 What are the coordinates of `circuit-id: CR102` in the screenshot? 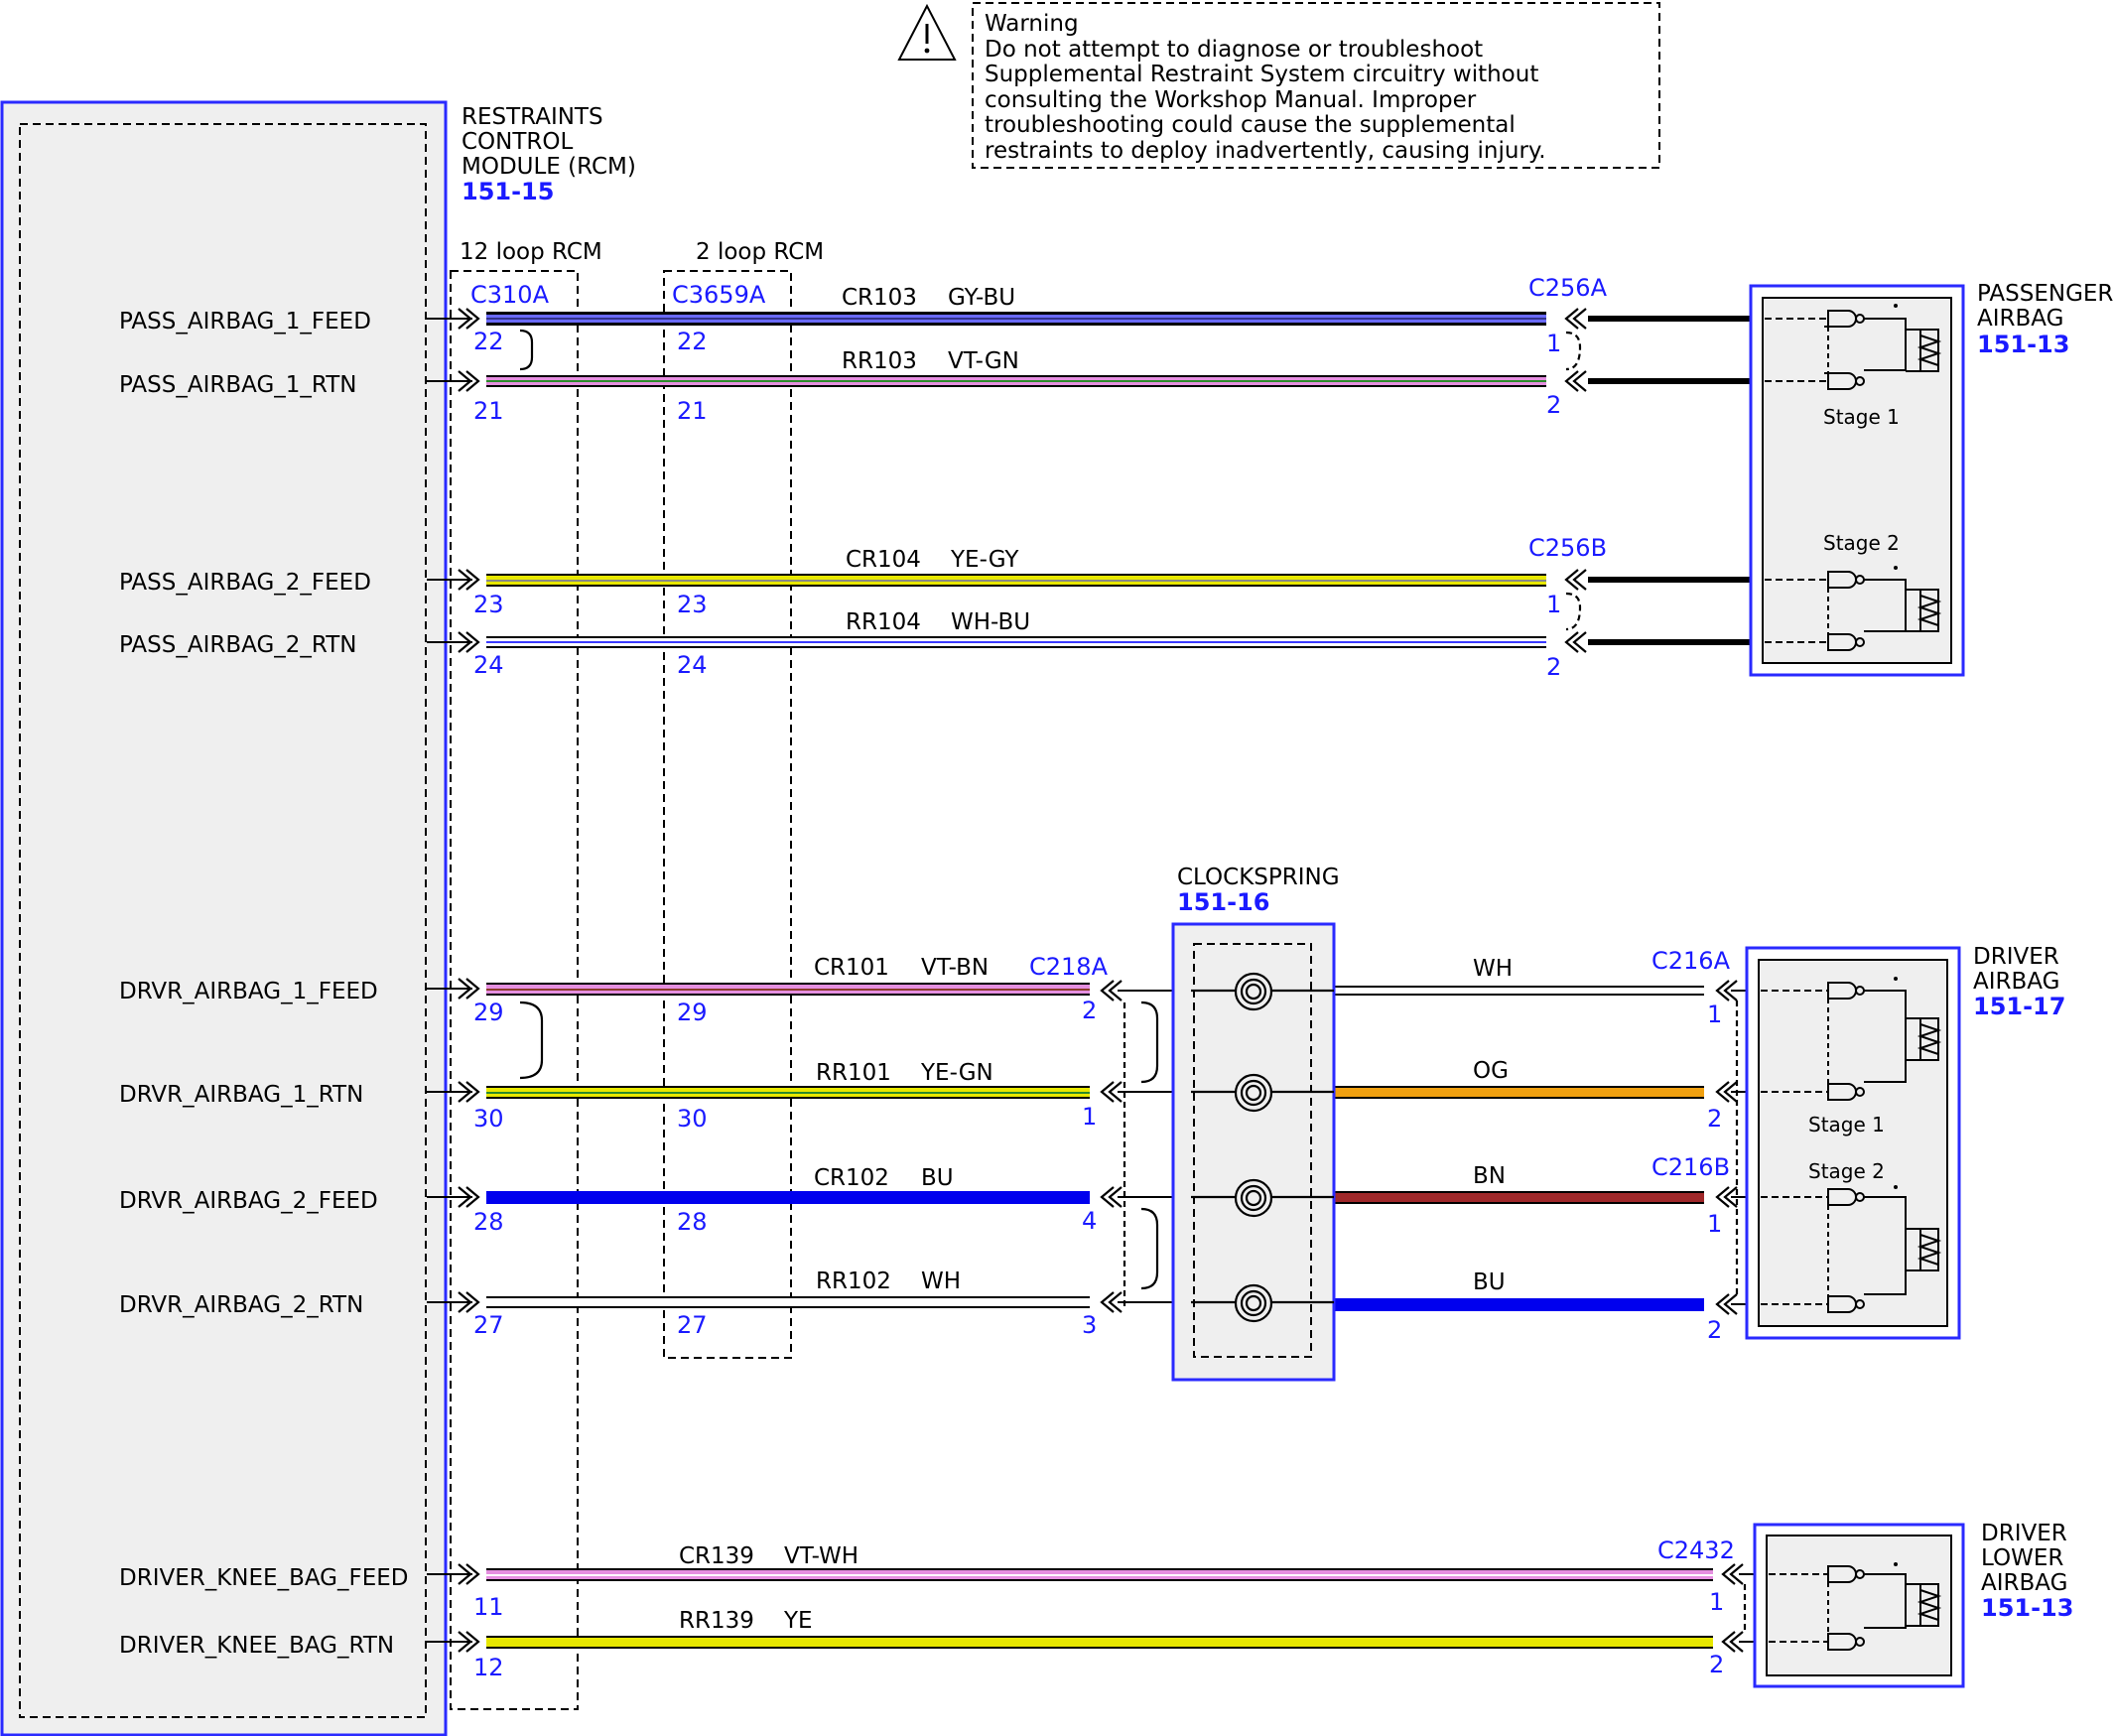 It's located at (852, 1178).